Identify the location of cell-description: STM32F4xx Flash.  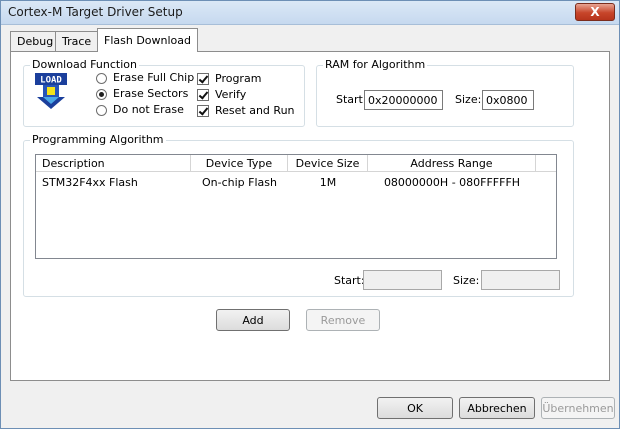
(90, 182).